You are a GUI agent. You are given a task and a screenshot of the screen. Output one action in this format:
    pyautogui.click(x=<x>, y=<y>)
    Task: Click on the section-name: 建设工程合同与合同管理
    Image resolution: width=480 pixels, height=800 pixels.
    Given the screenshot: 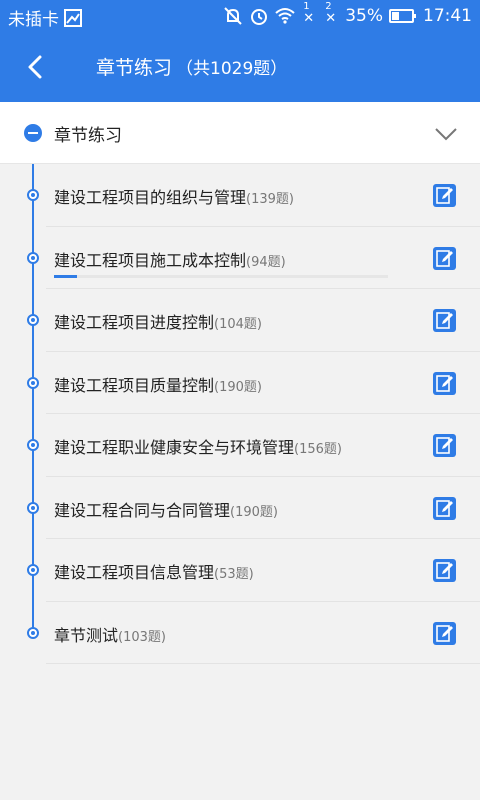 What is the action you would take?
    pyautogui.click(x=142, y=510)
    